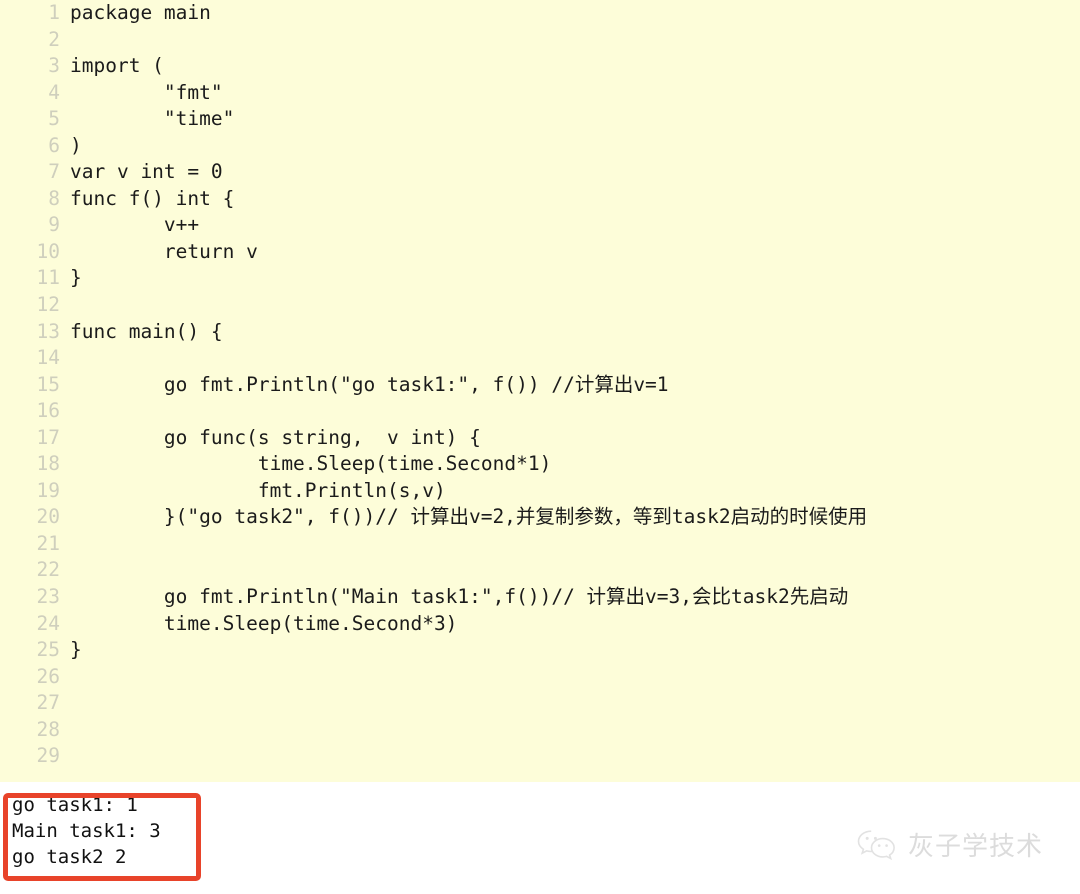 Image resolution: width=1080 pixels, height=894 pixels. I want to click on code-text: return v, so click(164, 251).